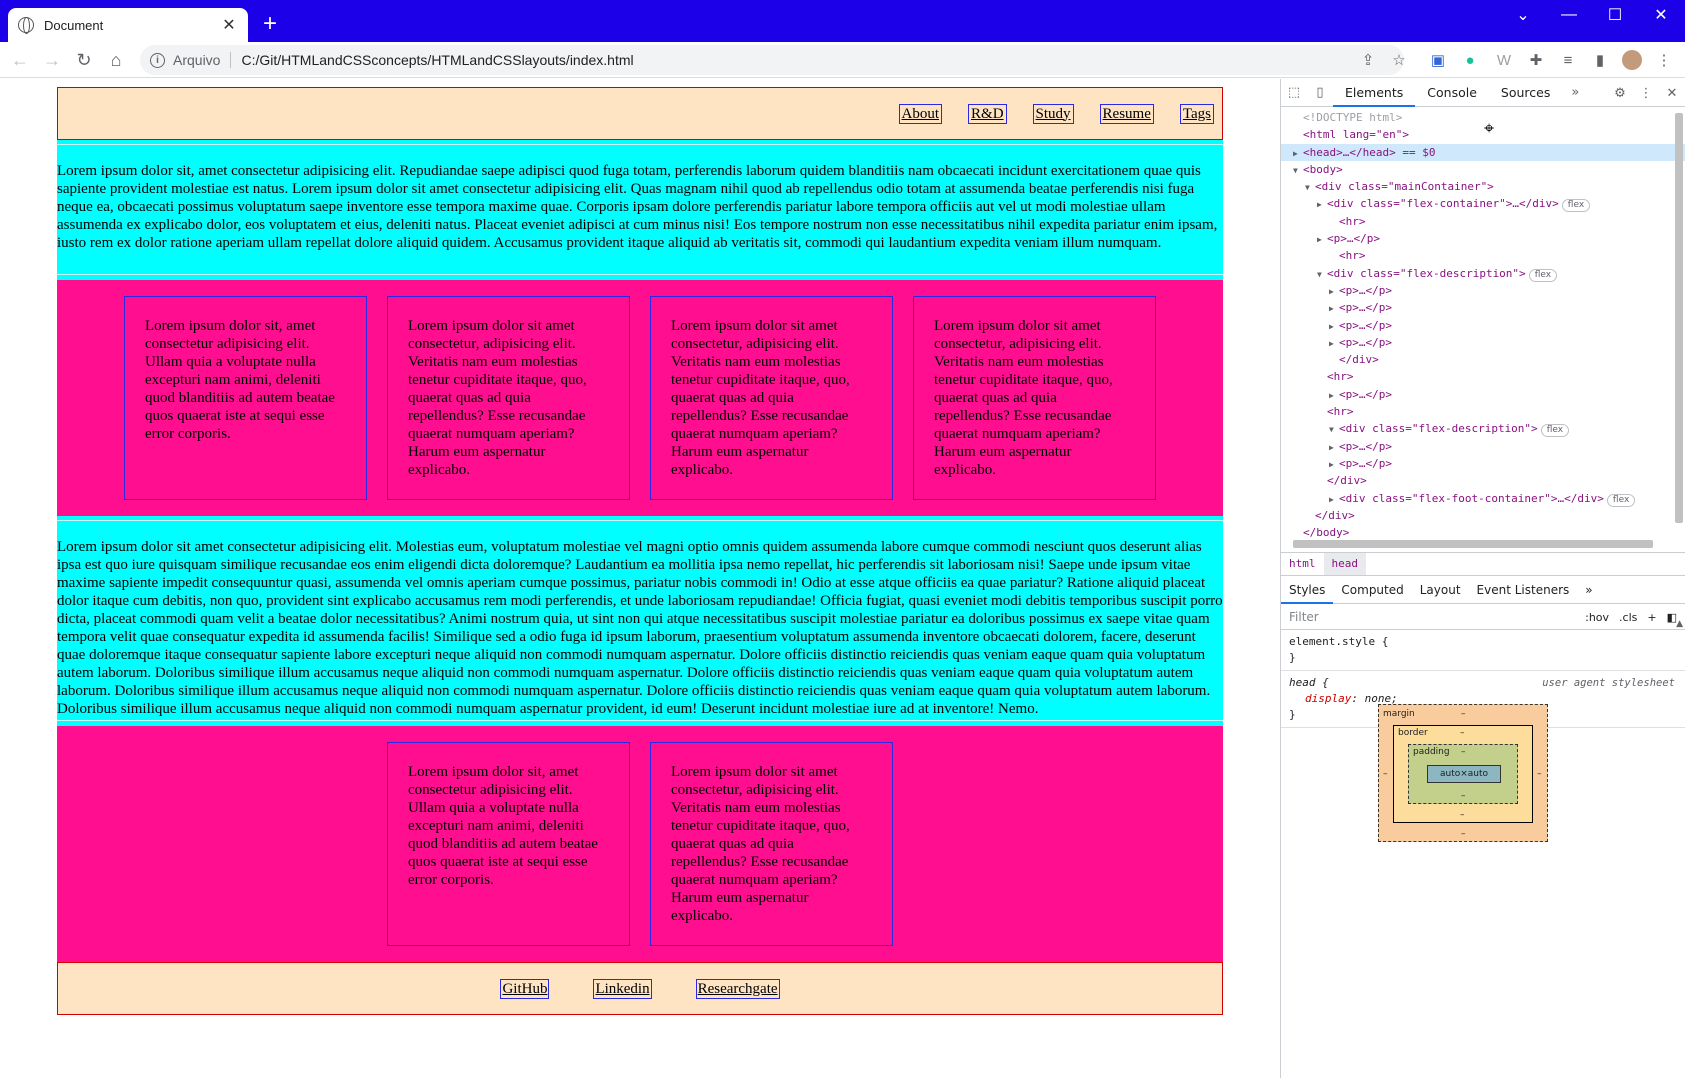 The width and height of the screenshot is (1685, 1078). Describe the element at coordinates (920, 113) in the screenshot. I see `nav-link-about: About` at that location.